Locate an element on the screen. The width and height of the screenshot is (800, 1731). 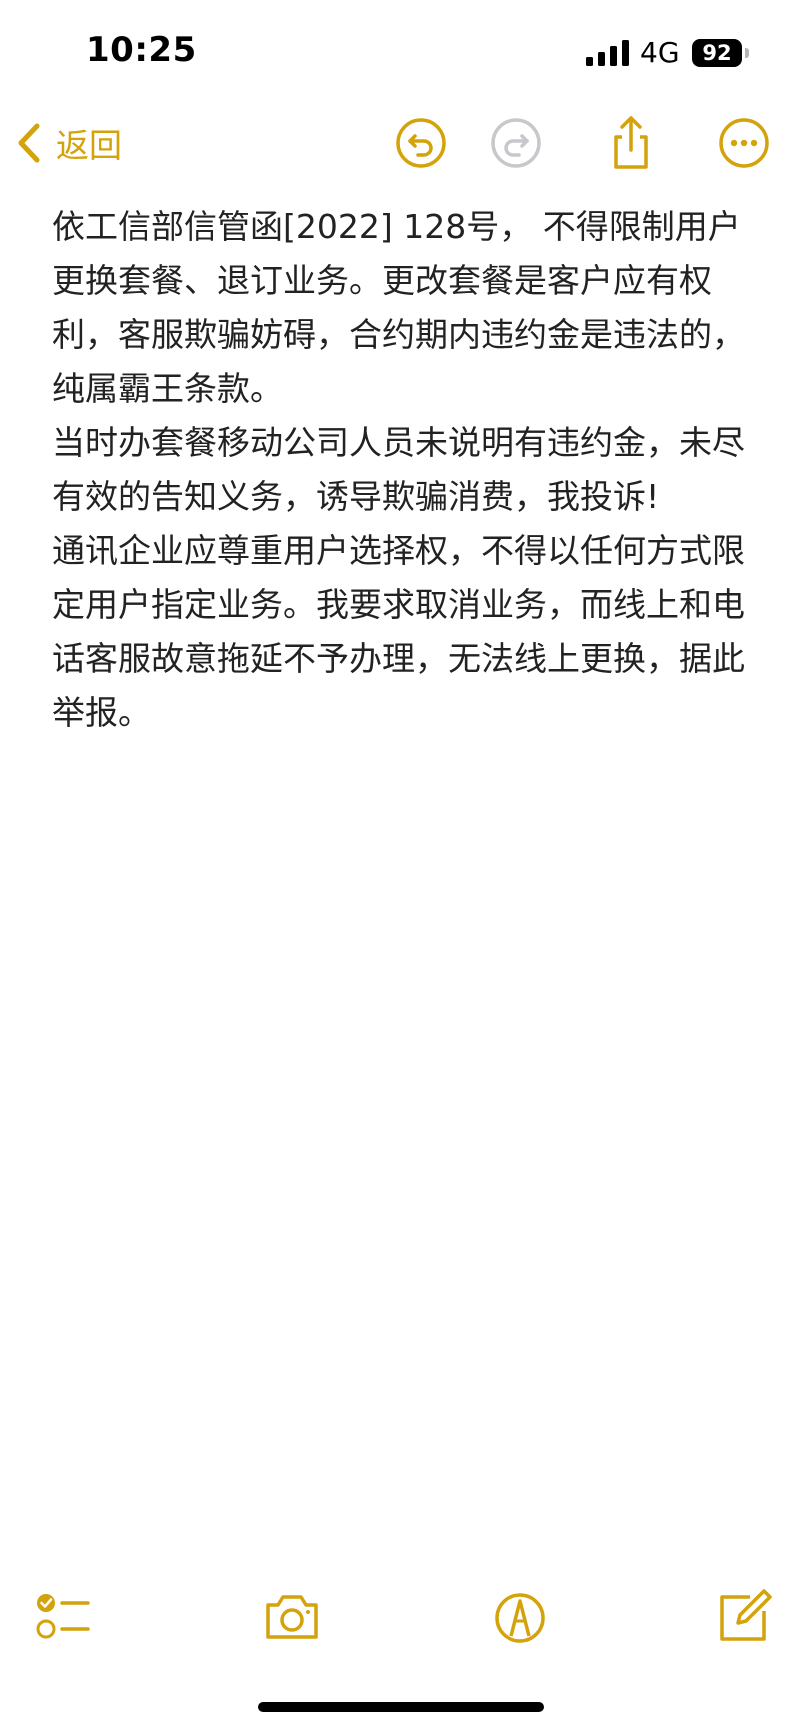
share-icon is located at coordinates (631, 143).